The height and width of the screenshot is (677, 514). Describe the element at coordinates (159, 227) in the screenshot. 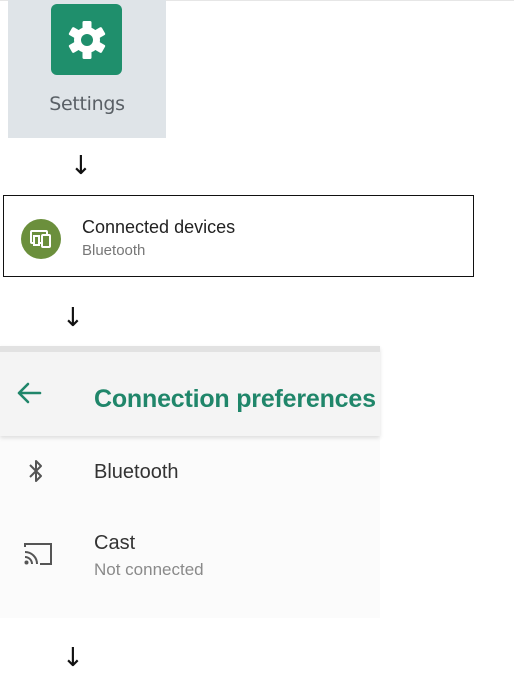

I see `connected-devices-title: Connected devices` at that location.